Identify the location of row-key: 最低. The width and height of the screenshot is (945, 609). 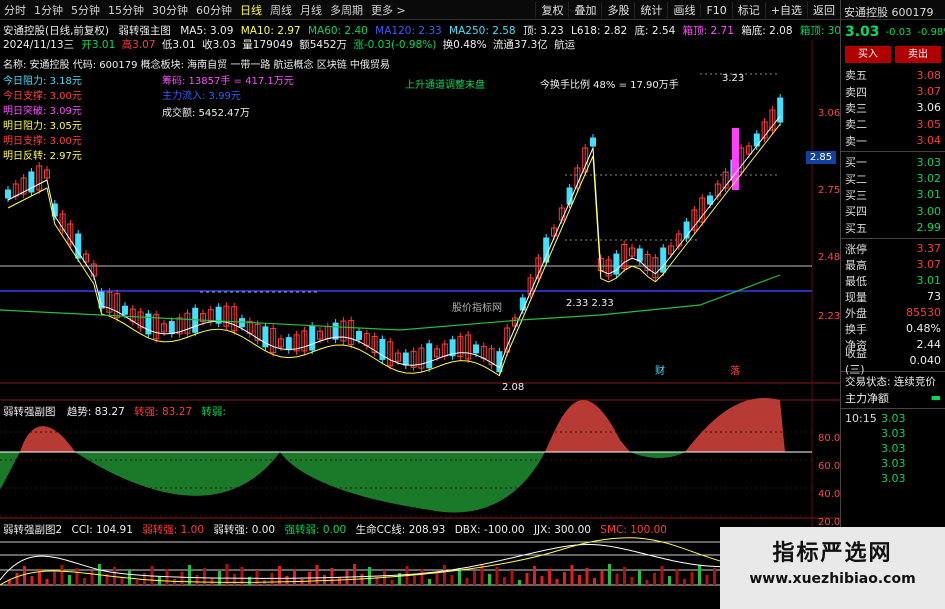
(856, 281).